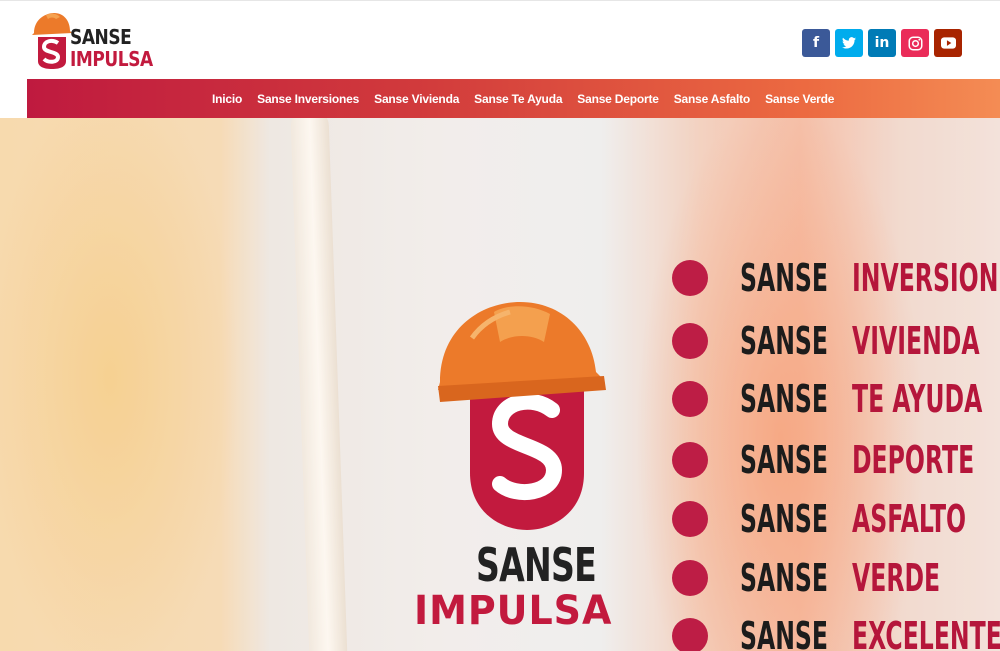 This screenshot has width=1000, height=651. What do you see at coordinates (518, 99) in the screenshot?
I see `nav-item-sanse-te-ayuda: Sanse Te Ayuda` at bounding box center [518, 99].